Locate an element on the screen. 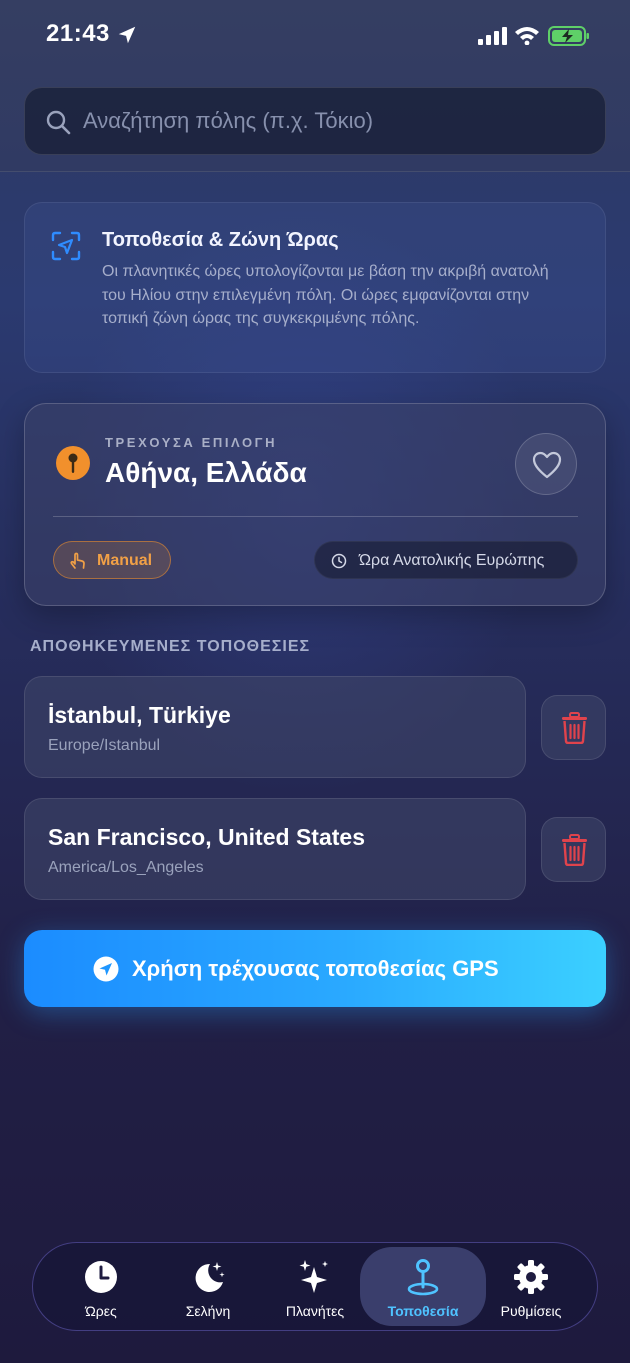  use-gps-location-button: Χρήση τρέχουσας τοποθεσίας GPS is located at coordinates (315, 968).